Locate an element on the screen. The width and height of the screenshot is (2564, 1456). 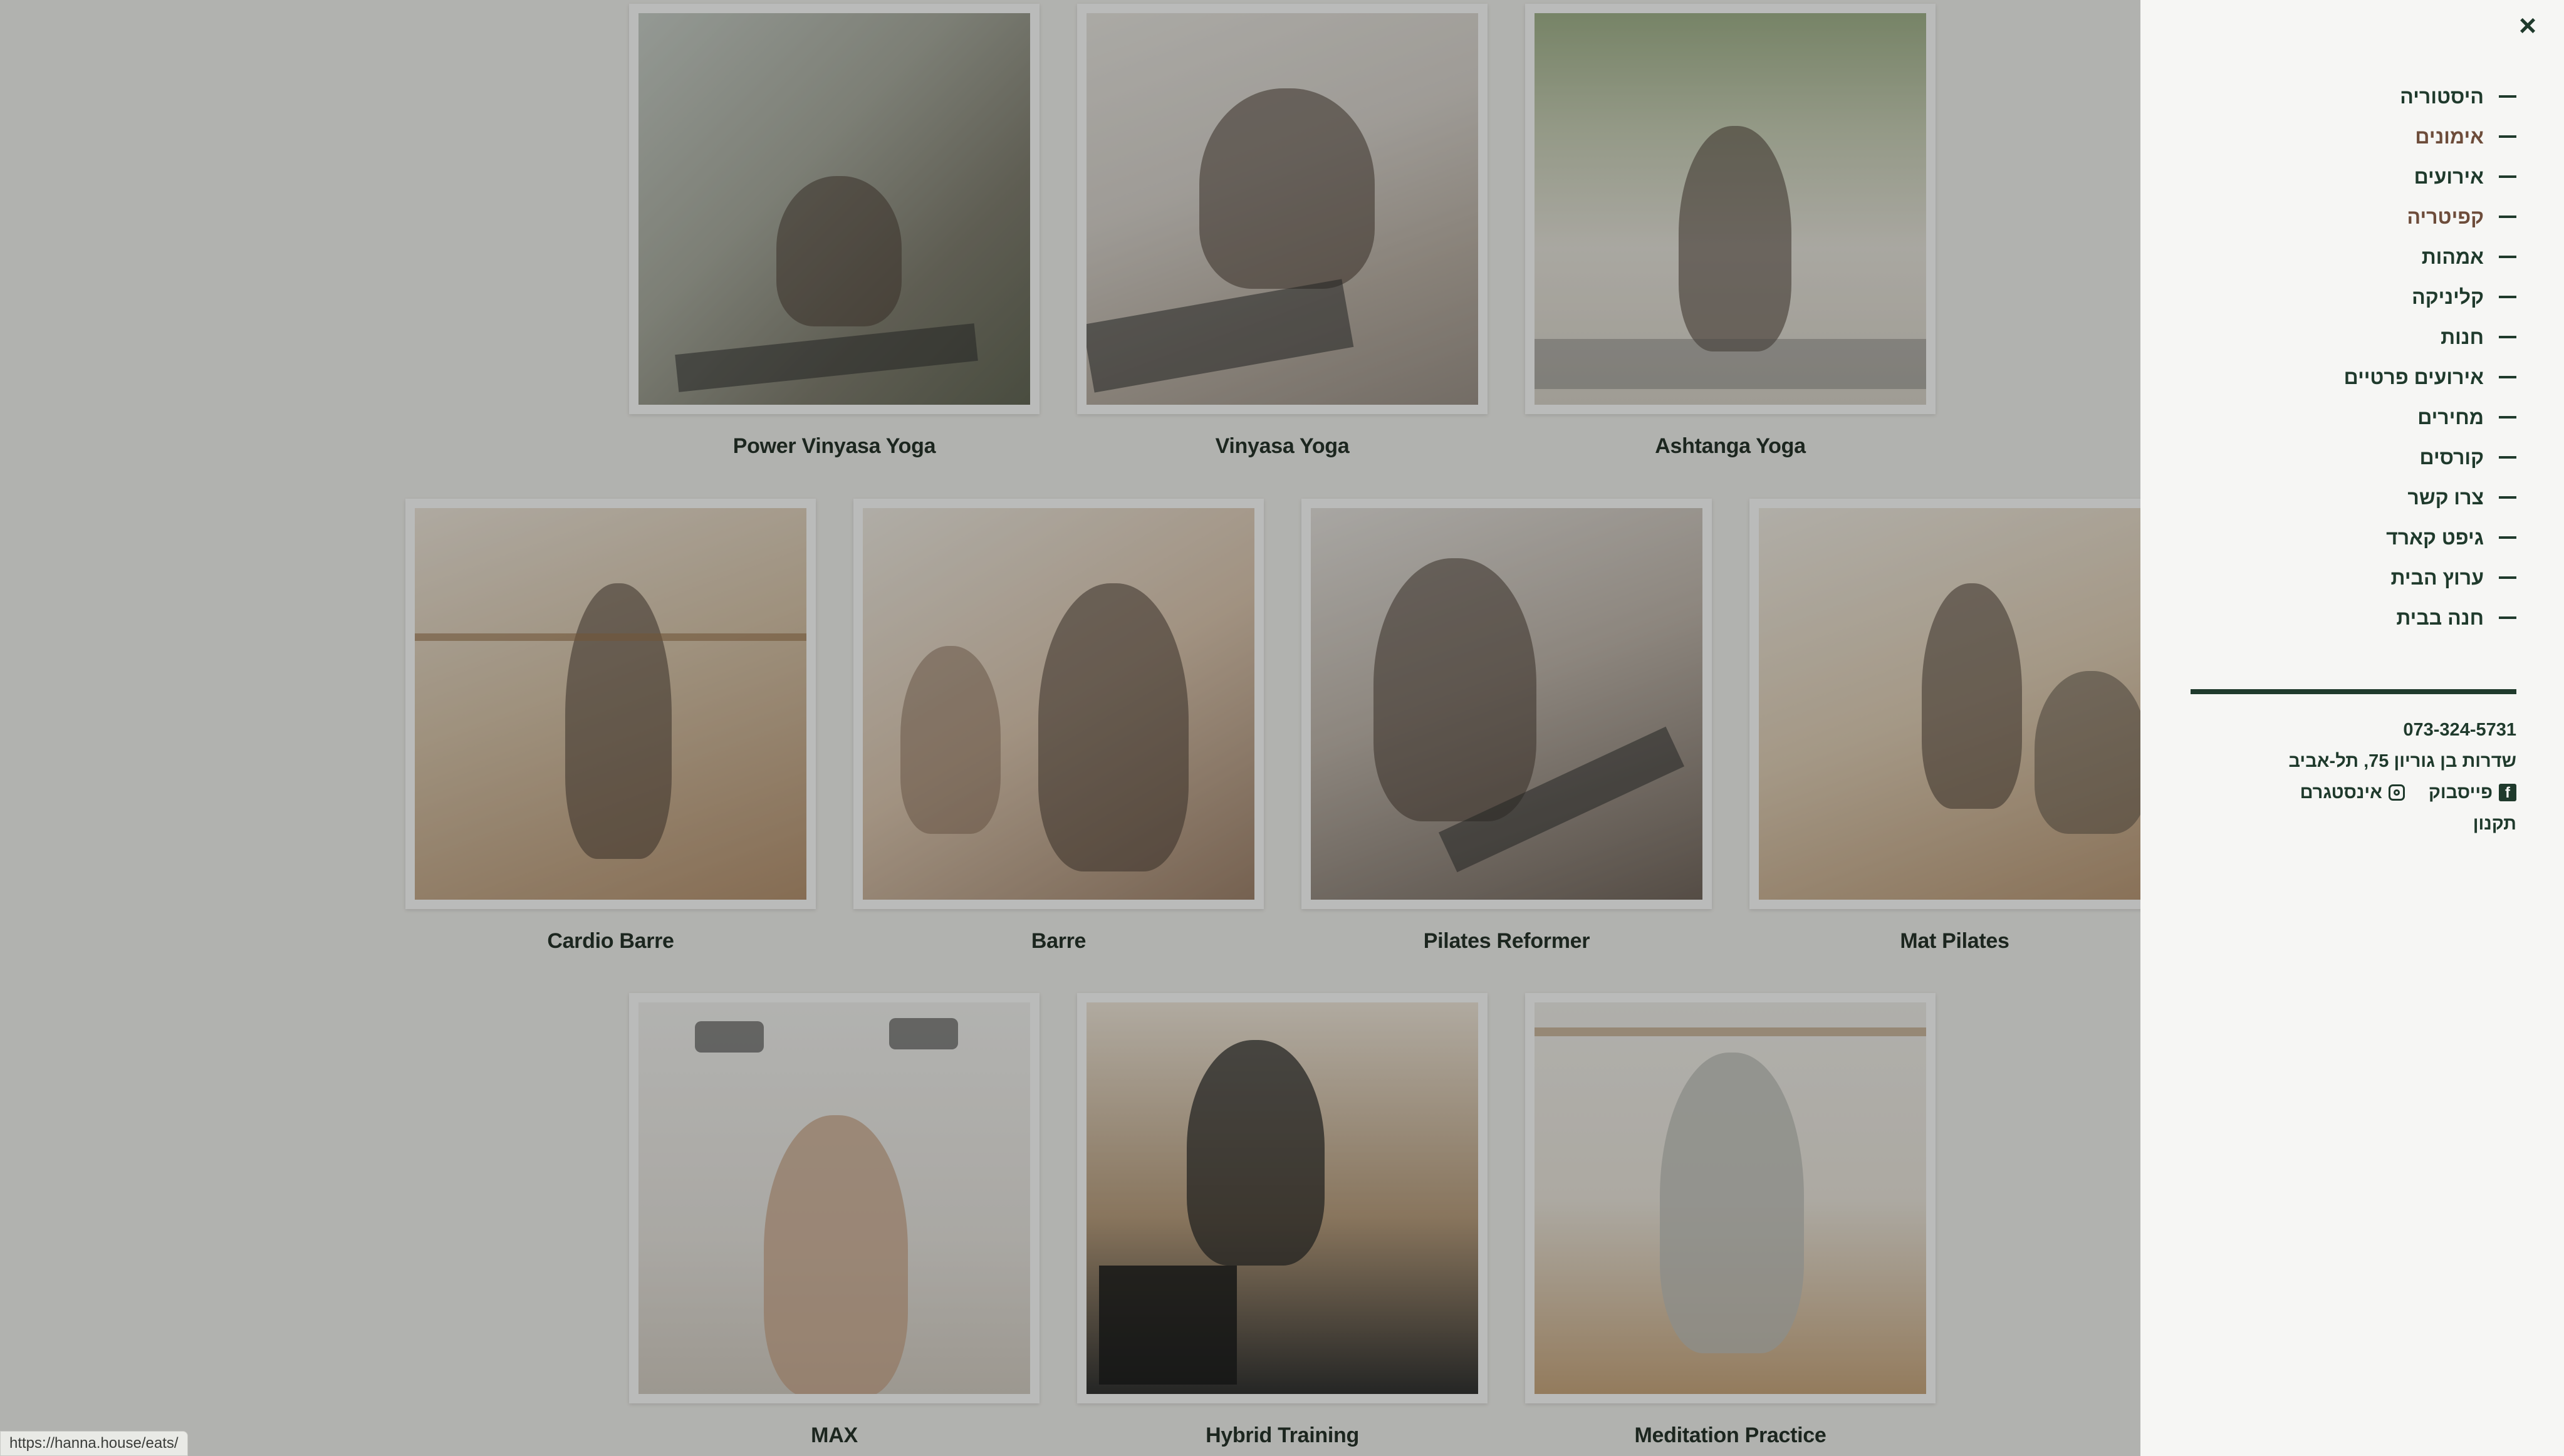
menu-item-shop: חנות is located at coordinates (2430, 337).